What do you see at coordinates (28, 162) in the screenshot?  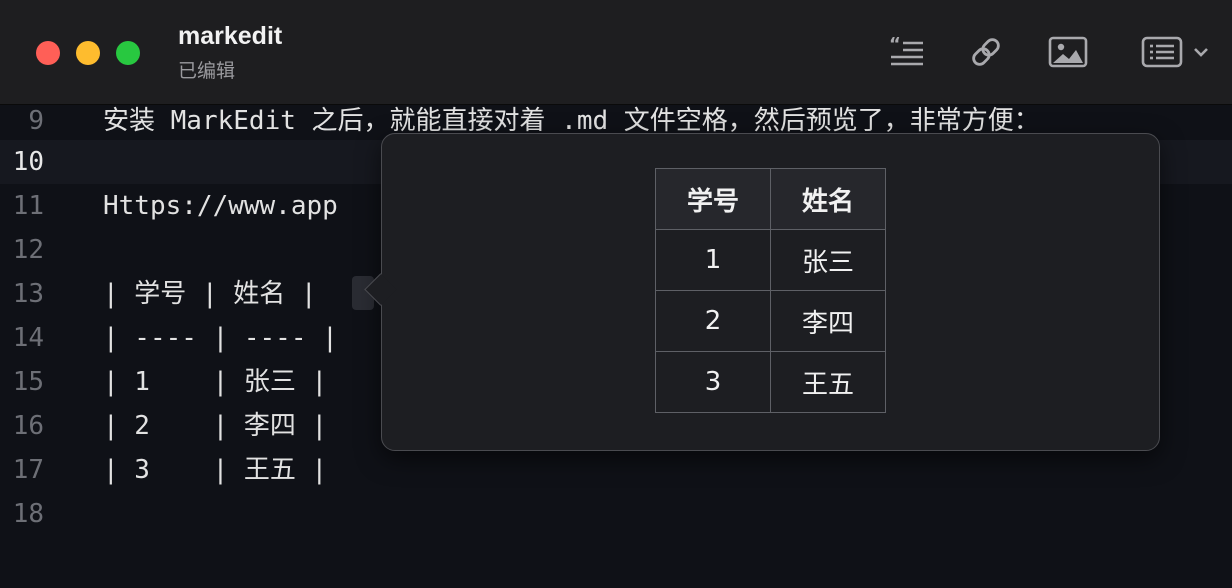 I see `line-number: 10` at bounding box center [28, 162].